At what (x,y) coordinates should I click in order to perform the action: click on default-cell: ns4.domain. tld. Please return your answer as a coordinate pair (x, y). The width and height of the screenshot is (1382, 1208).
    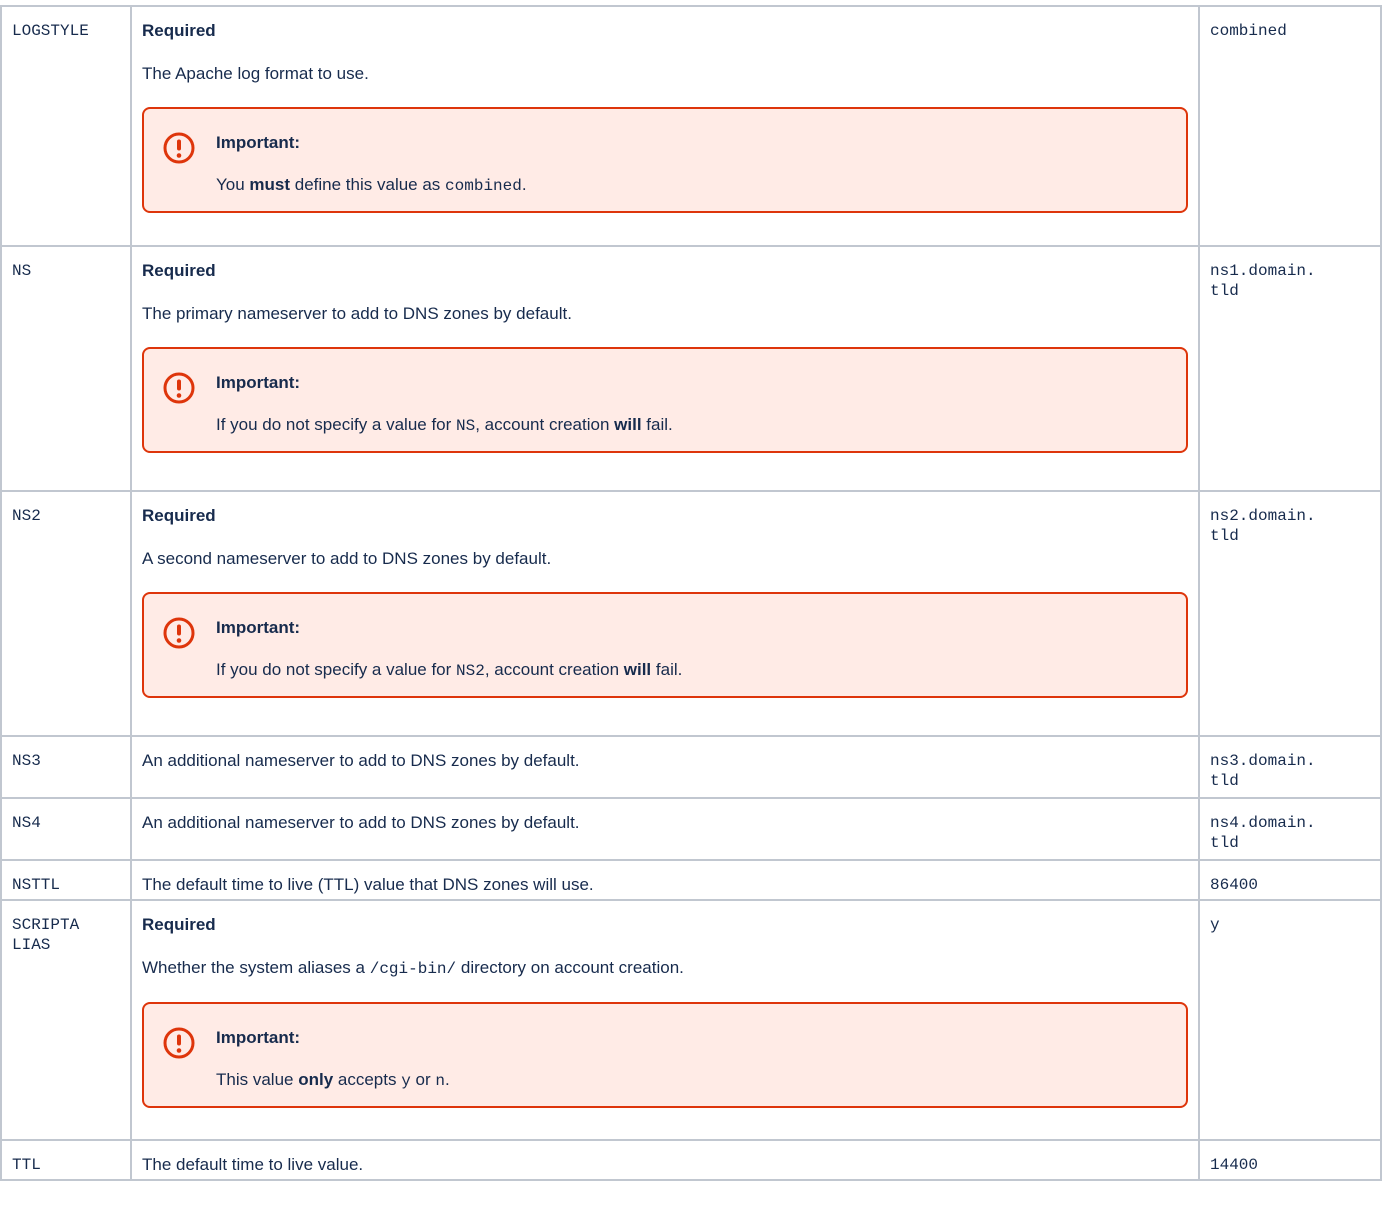
    Looking at the image, I should click on (1290, 829).